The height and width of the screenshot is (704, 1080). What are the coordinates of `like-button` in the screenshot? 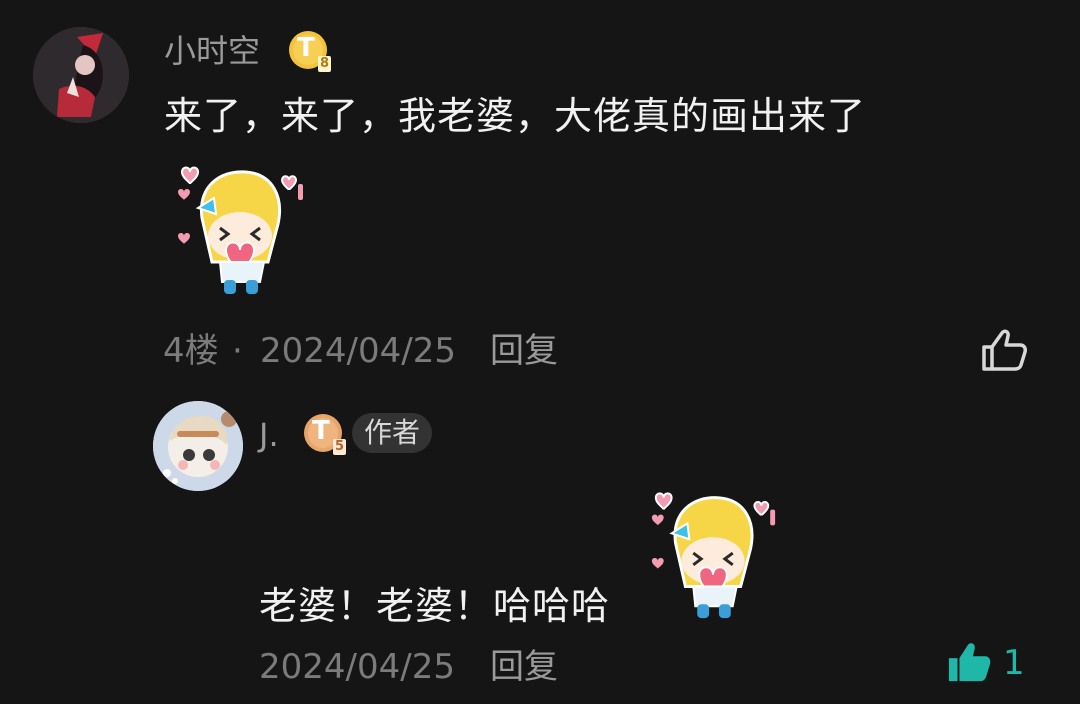 It's located at (1004, 350).